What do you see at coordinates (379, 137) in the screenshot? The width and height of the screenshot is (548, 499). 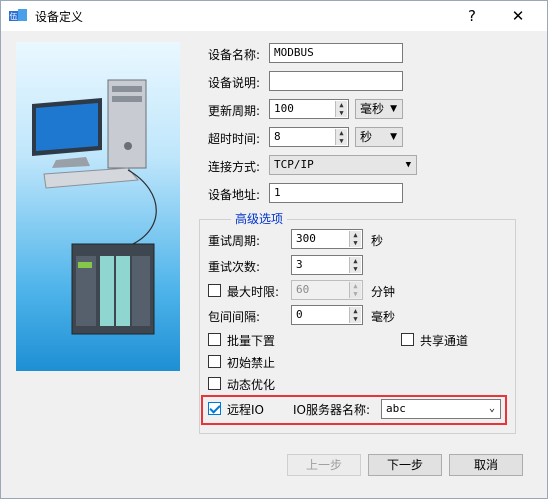 I see `timeout-unit-select: 秒 ▼` at bounding box center [379, 137].